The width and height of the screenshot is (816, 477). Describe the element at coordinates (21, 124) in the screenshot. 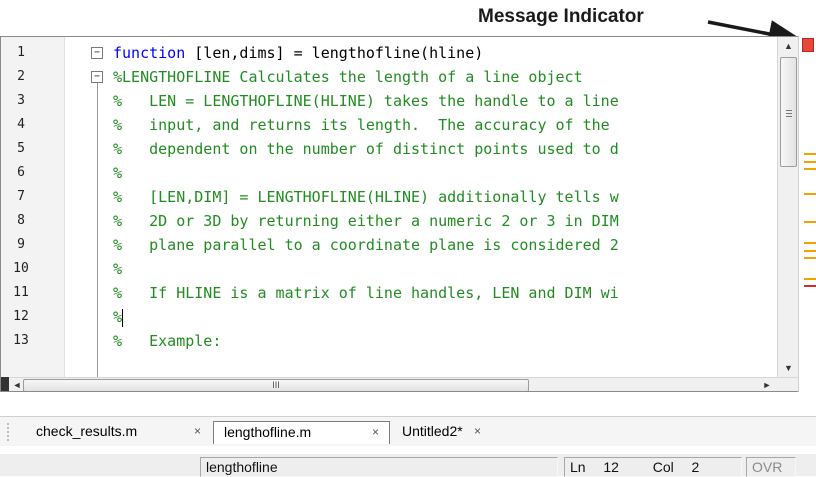

I see `line-number: 4` at that location.